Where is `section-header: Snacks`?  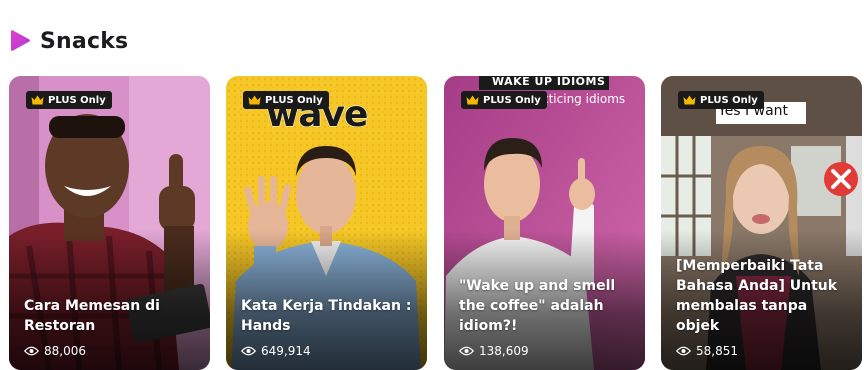 section-header: Snacks is located at coordinates (68, 41).